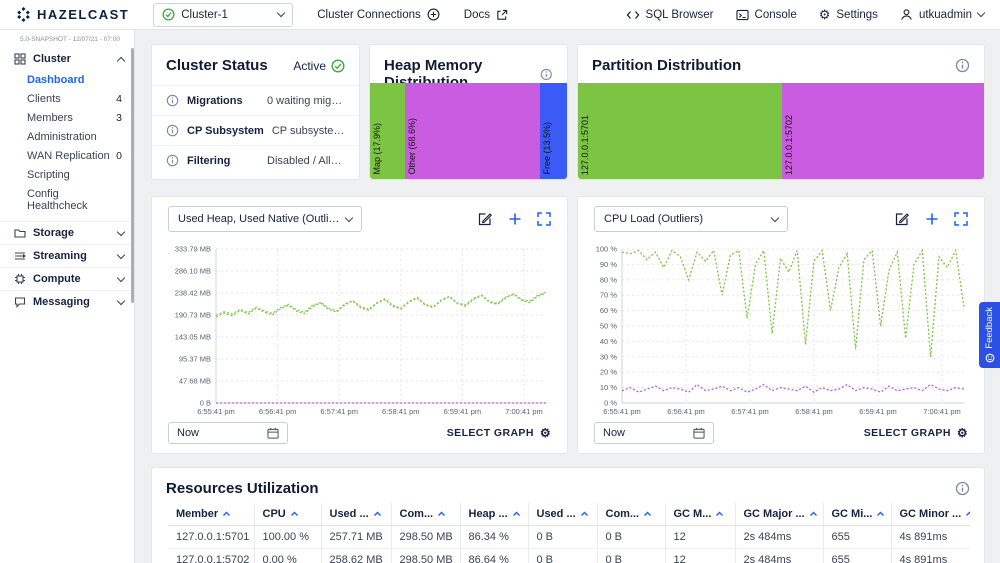  I want to click on table-cell: 0 B, so click(563, 555).